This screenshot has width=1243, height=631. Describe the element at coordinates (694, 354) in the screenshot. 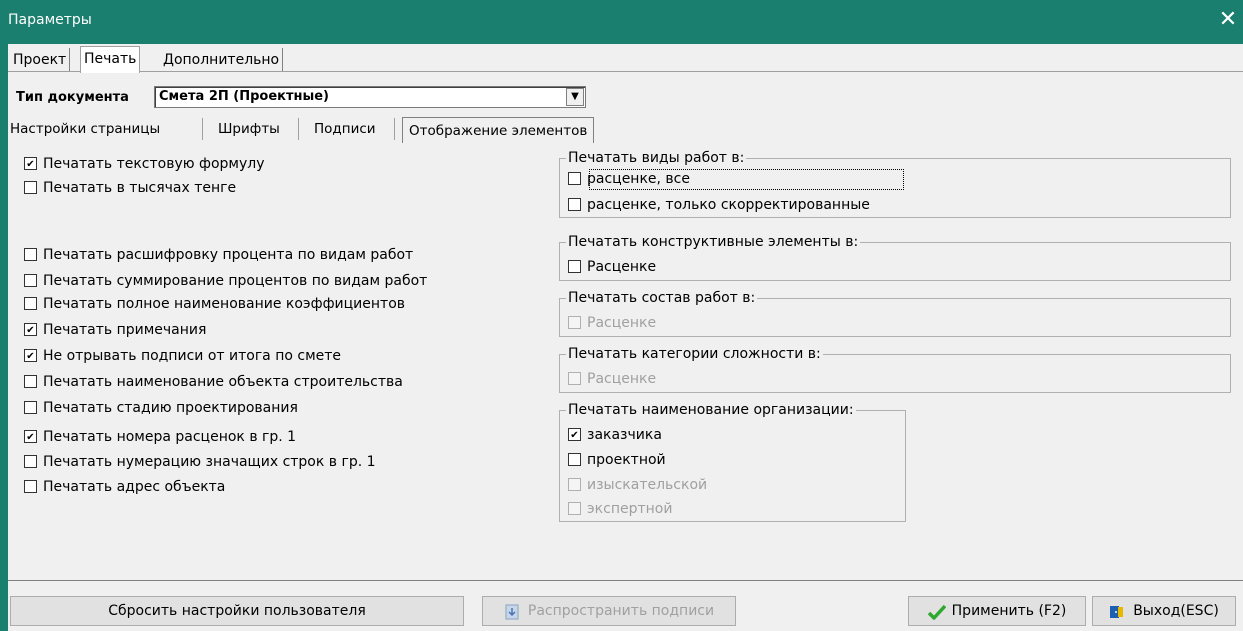

I see `group-title: Печатать категории сложности в:` at that location.